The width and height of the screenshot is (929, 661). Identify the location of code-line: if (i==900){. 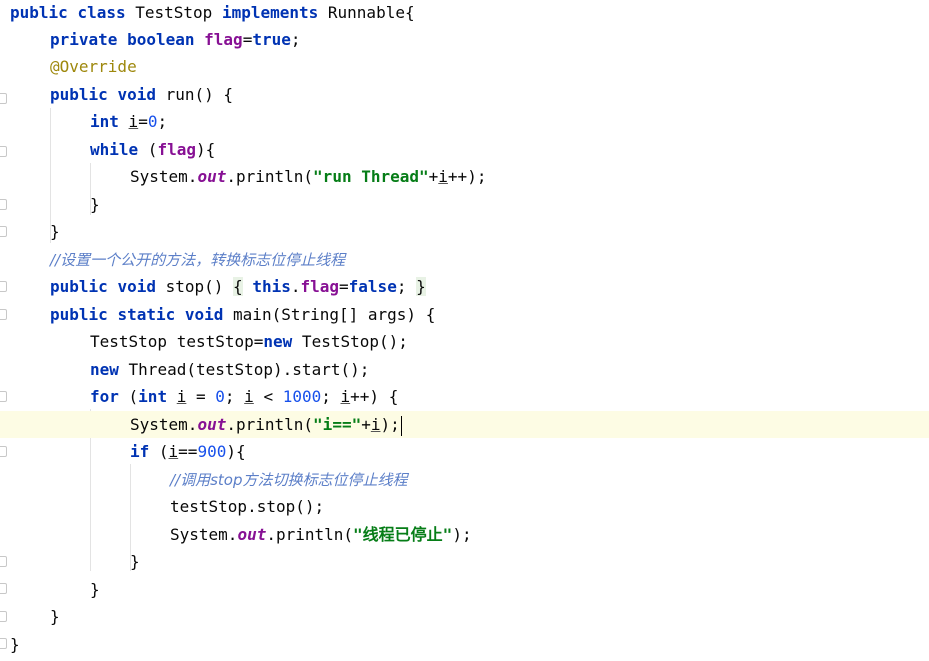
(464, 451).